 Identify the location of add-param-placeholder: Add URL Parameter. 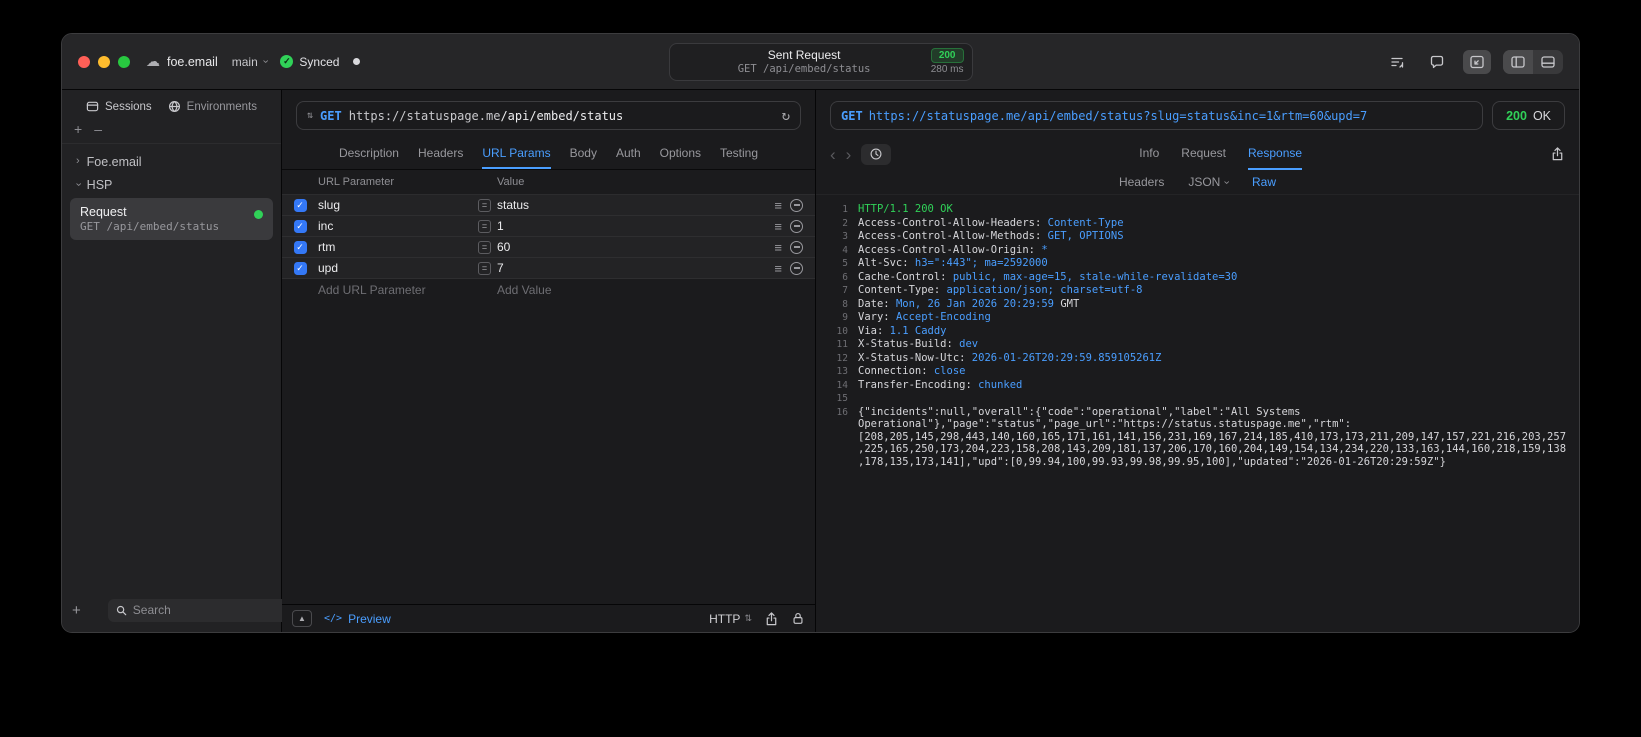
(398, 290).